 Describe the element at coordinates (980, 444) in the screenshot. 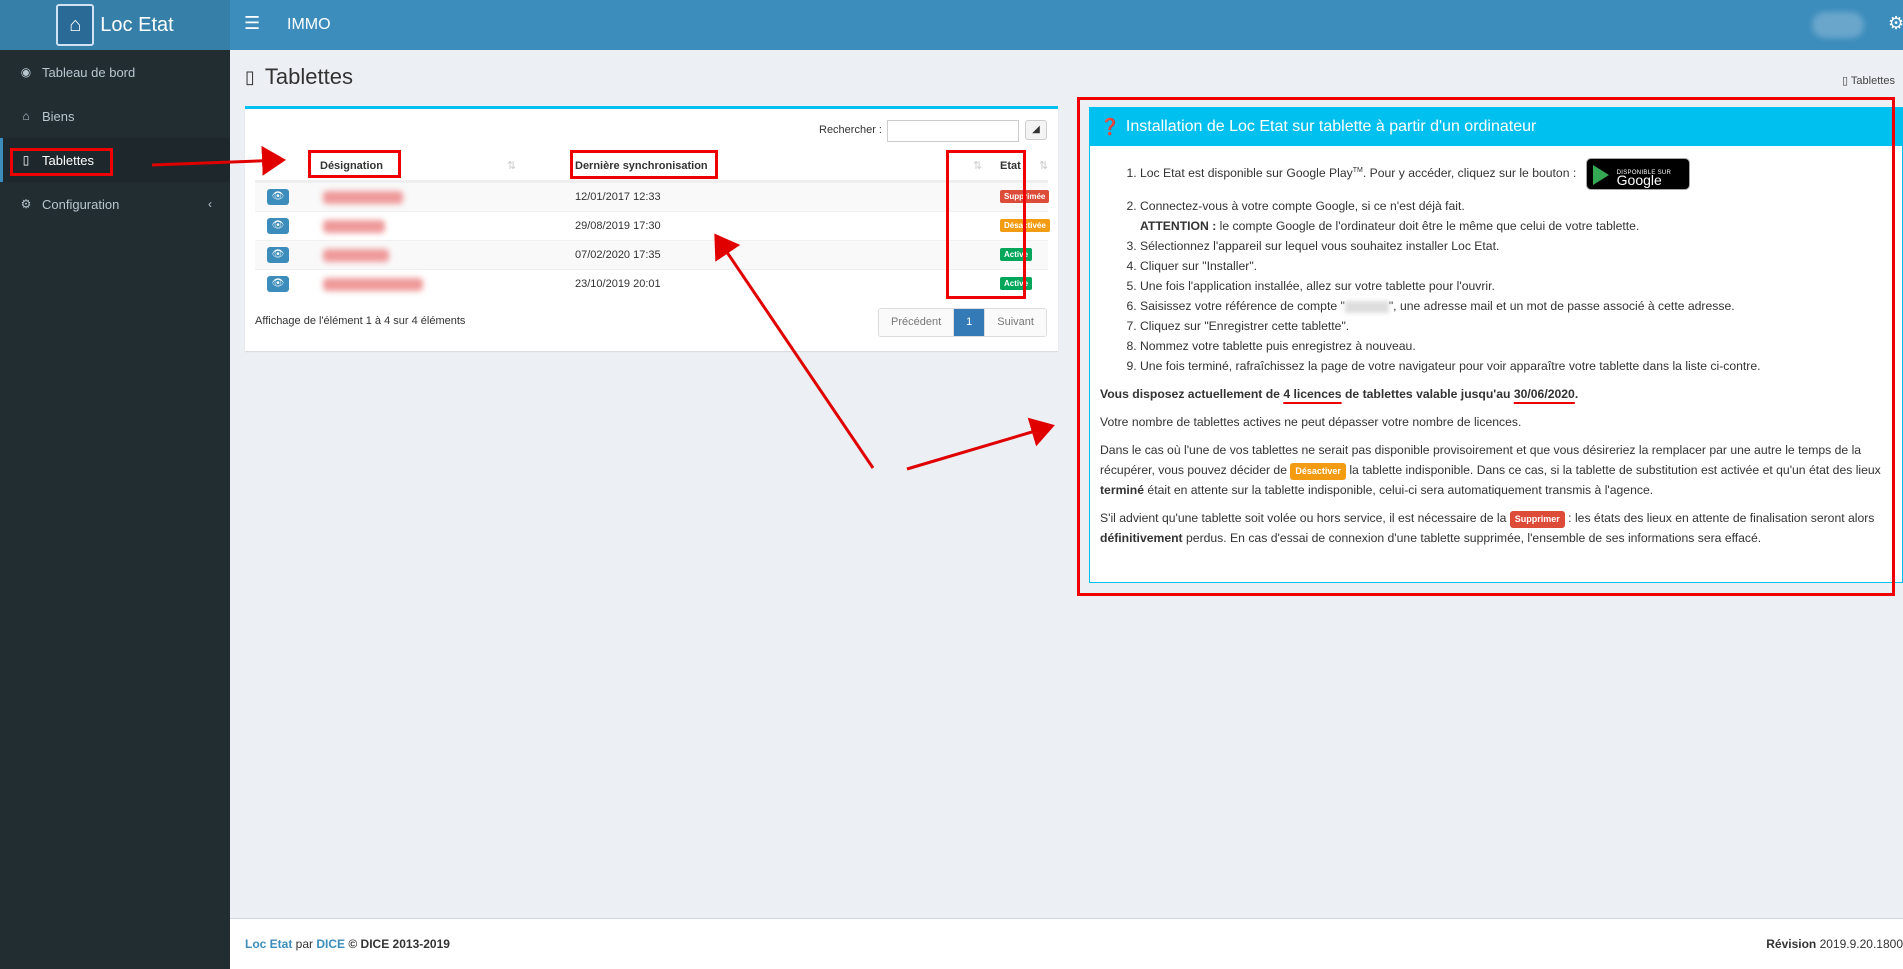

I see `arrow-to-install-box` at that location.